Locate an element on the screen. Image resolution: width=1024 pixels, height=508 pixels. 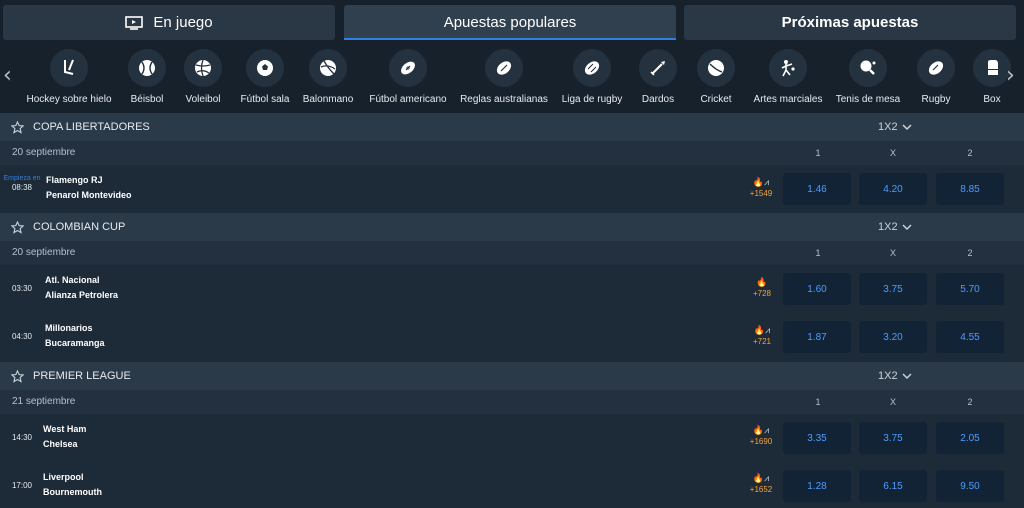
odds-button-home: 3.35 is located at coordinates (817, 438).